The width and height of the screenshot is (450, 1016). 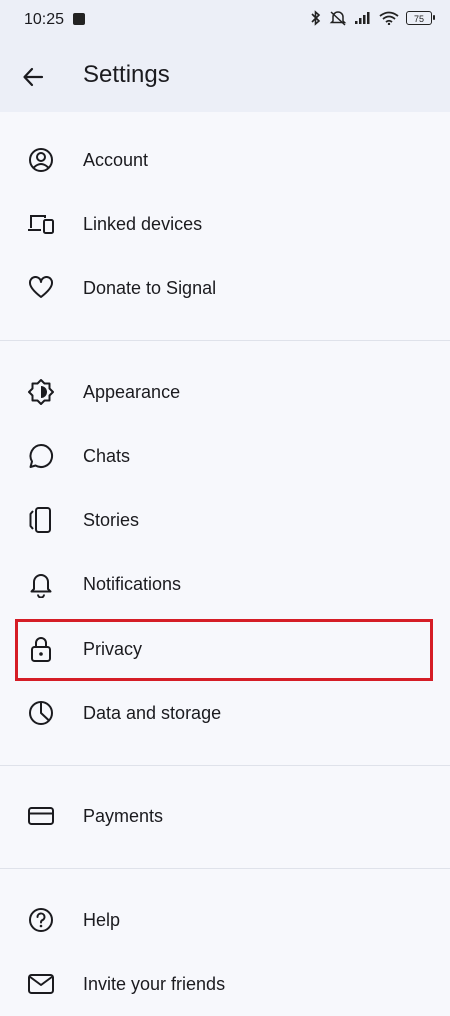 I want to click on settings-item-invite: Invite your friends, so click(x=225, y=984).